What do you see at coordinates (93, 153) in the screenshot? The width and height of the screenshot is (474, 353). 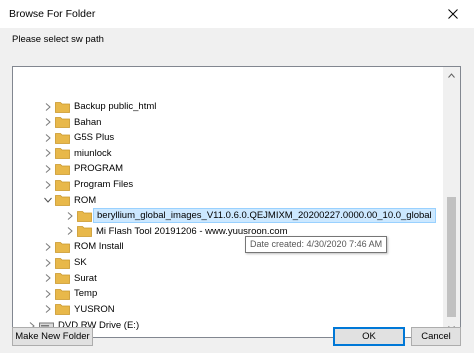 I see `tree-item-label: miunlock` at bounding box center [93, 153].